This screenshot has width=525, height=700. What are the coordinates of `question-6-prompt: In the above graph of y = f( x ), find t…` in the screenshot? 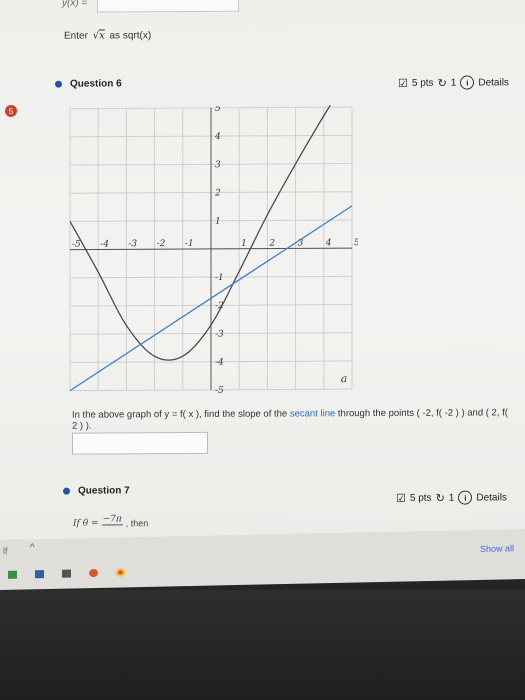 It's located at (292, 419).